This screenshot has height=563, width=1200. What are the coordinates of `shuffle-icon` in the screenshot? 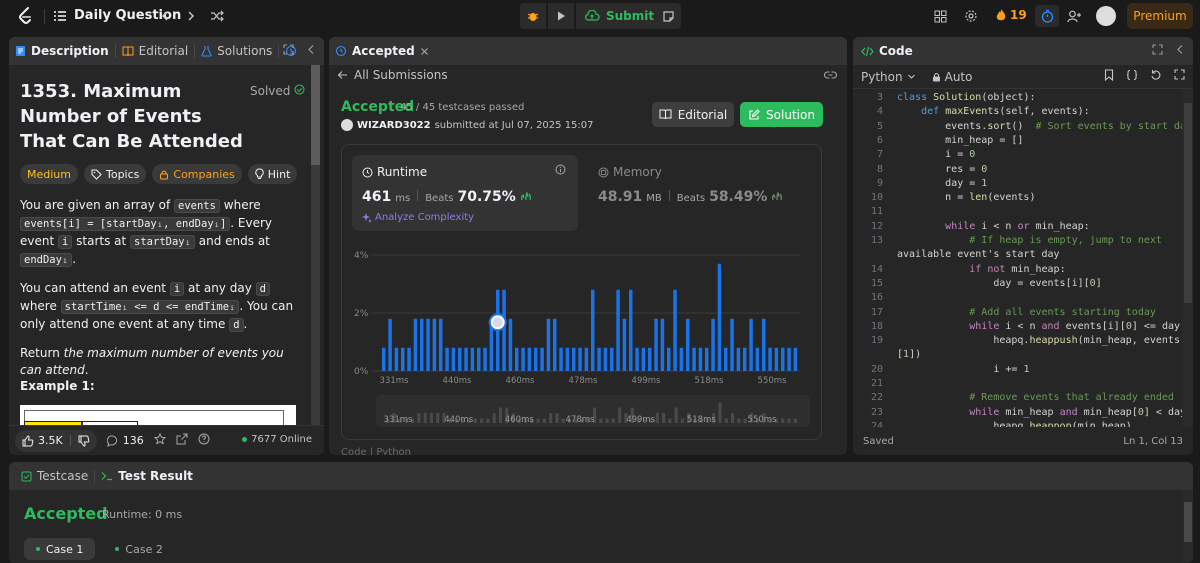 It's located at (217, 16).